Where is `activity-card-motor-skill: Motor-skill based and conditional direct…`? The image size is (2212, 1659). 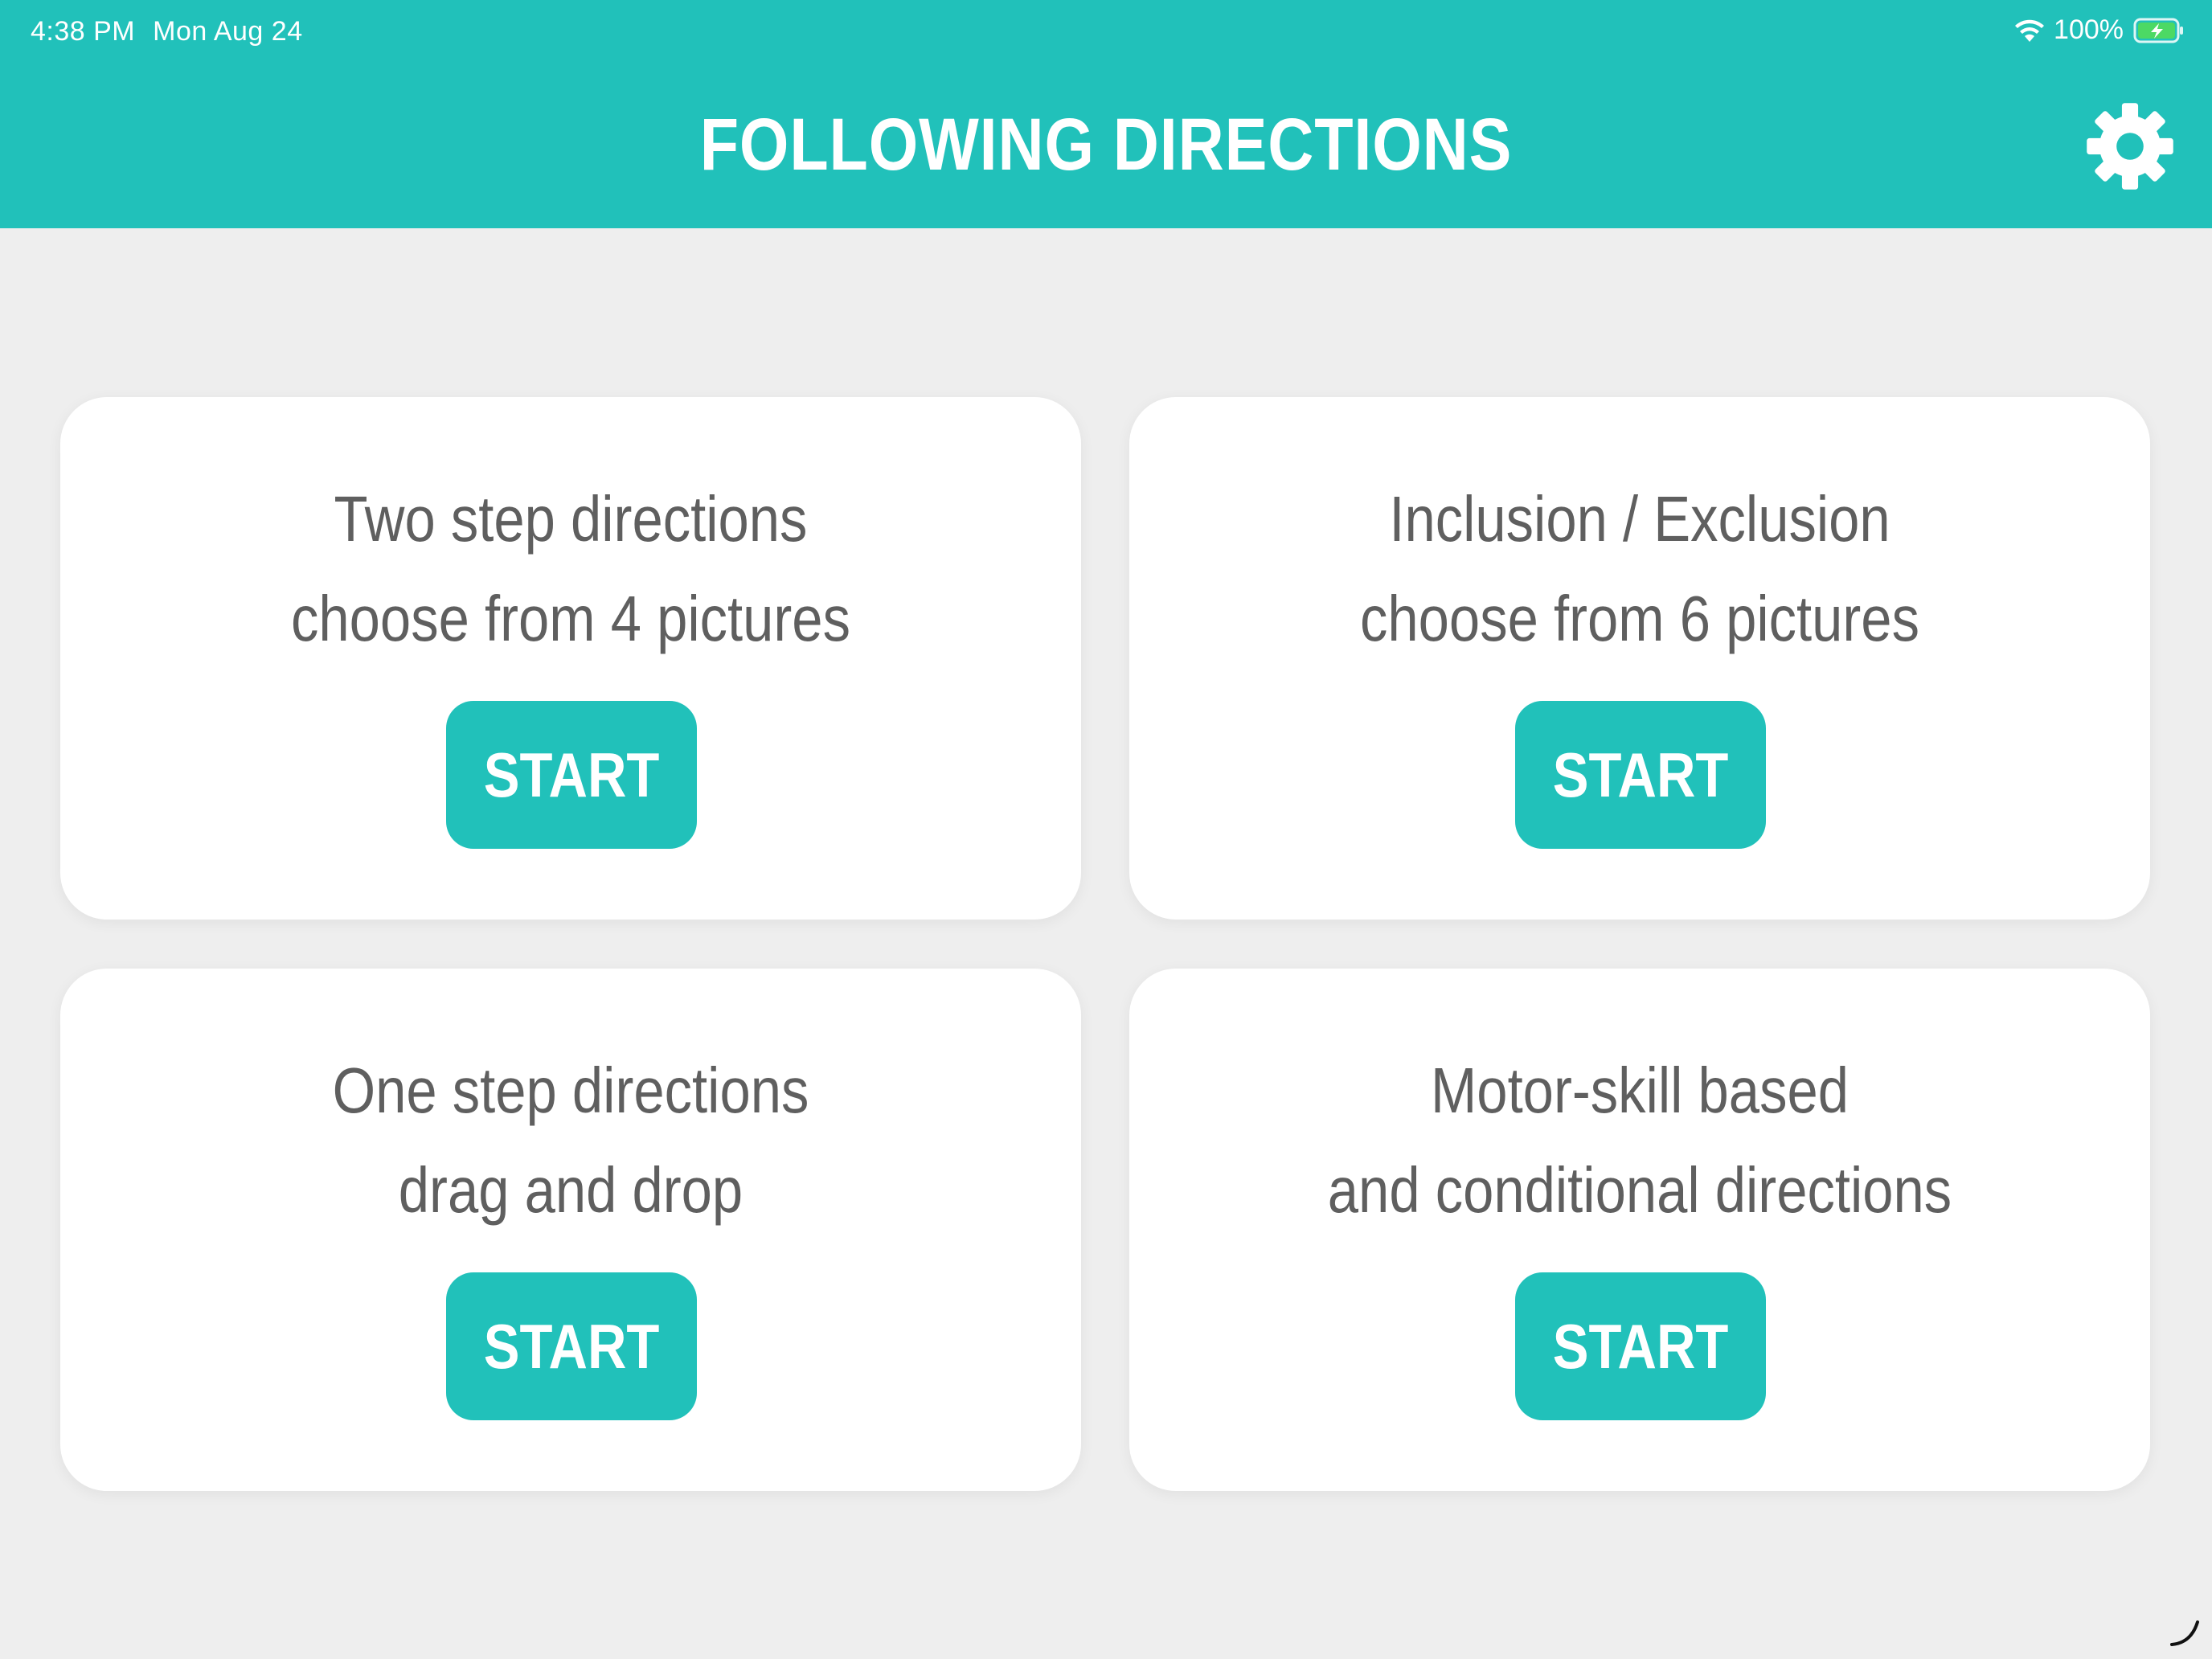
activity-card-motor-skill: Motor-skill based and conditional direct… is located at coordinates (1639, 1230).